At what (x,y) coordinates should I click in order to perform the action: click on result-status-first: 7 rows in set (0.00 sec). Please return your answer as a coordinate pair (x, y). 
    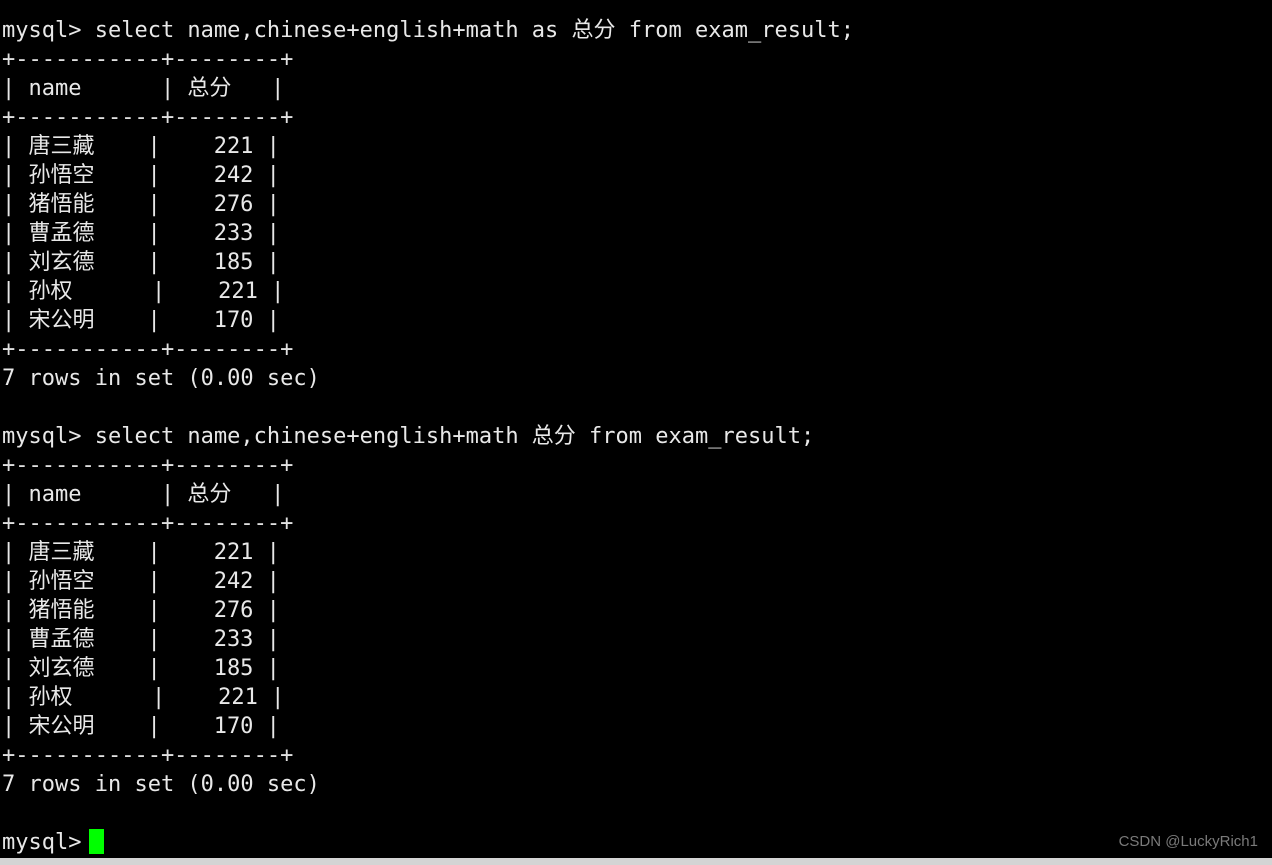
    Looking at the image, I should click on (161, 378).